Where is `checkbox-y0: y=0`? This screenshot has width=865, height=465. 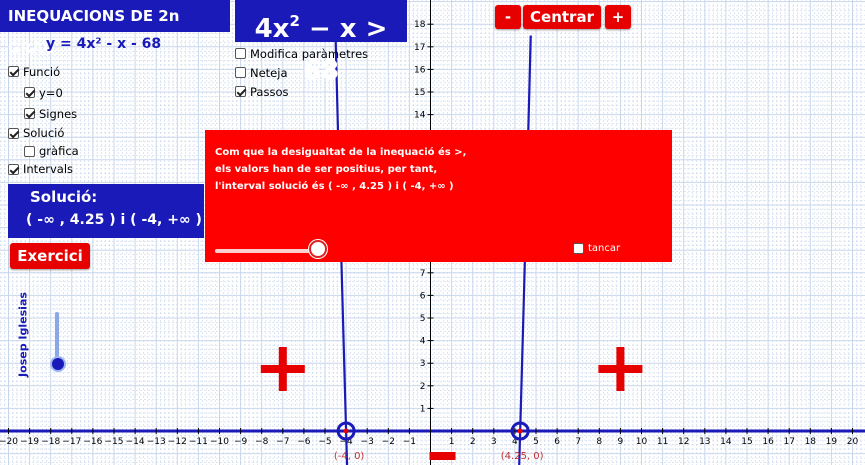
checkbox-y0: y=0 is located at coordinates (43, 92).